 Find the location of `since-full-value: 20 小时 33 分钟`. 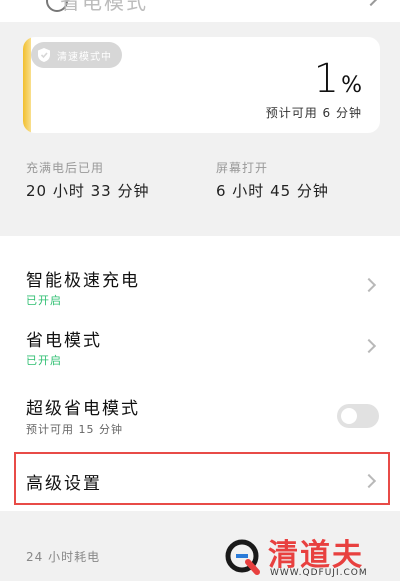

since-full-value: 20 小时 33 分钟 is located at coordinates (88, 191).